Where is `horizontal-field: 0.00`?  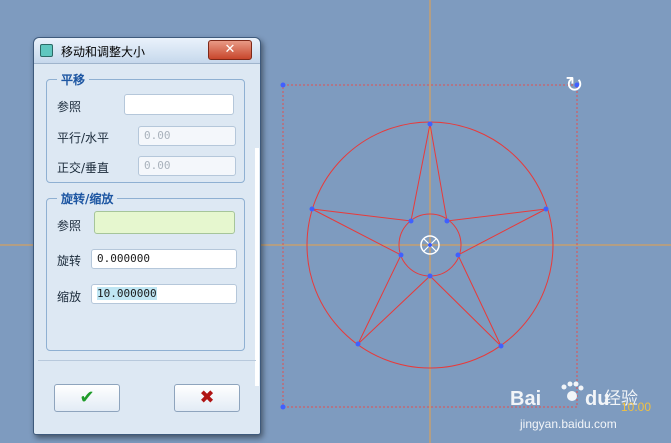 horizontal-field: 0.00 is located at coordinates (187, 136).